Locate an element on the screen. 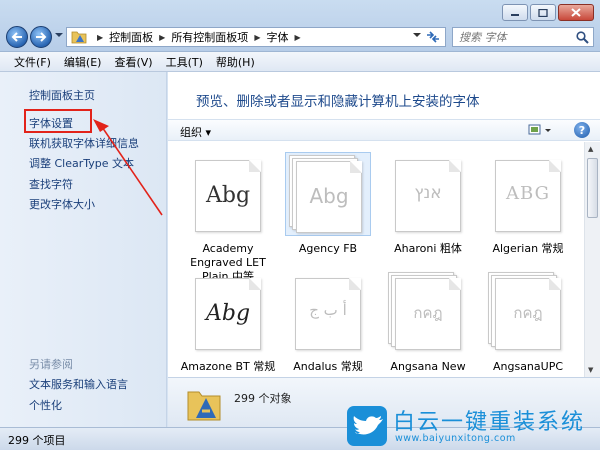  font-name: Agency FB is located at coordinates (328, 248).